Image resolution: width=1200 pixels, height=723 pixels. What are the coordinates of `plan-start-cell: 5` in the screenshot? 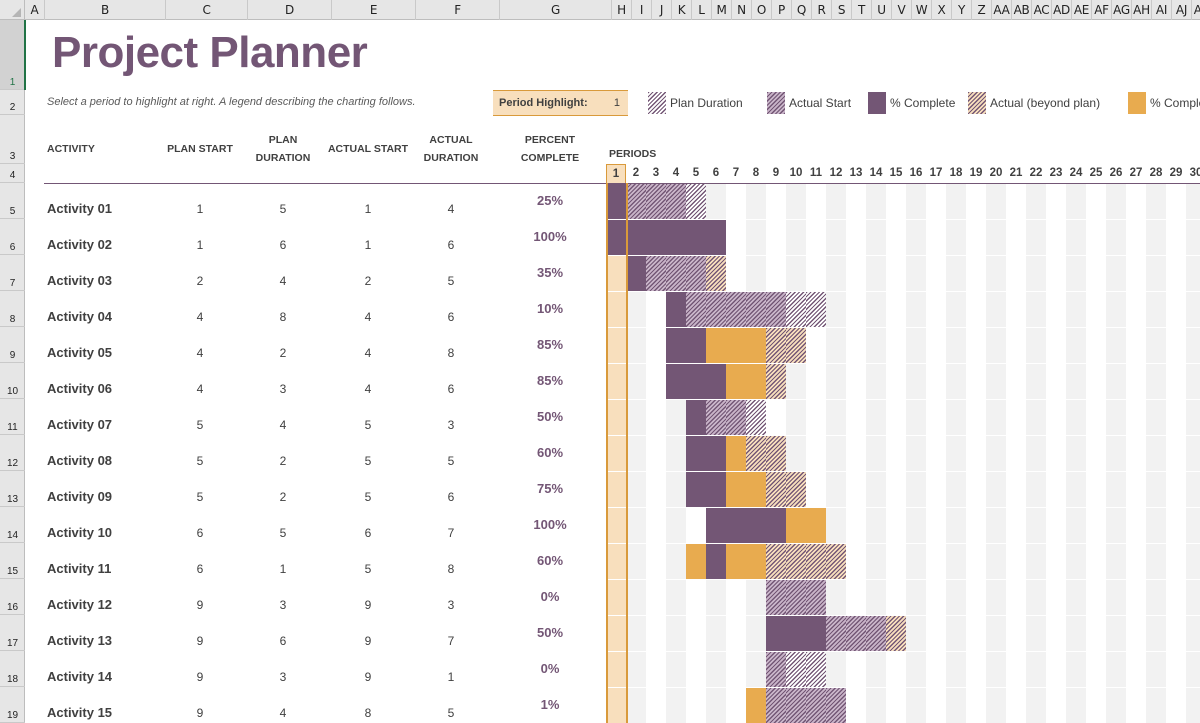 It's located at (200, 425).